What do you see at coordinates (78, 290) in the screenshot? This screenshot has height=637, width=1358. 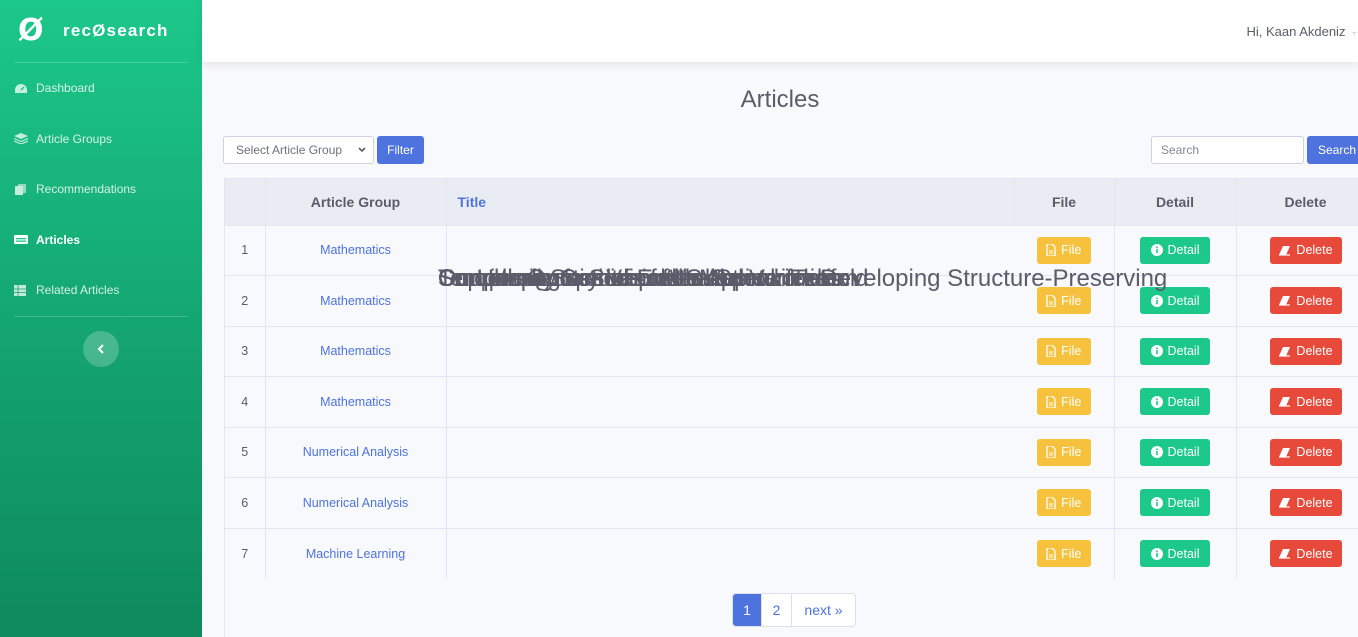 I see `sidebar-item-label: Related Articles` at bounding box center [78, 290].